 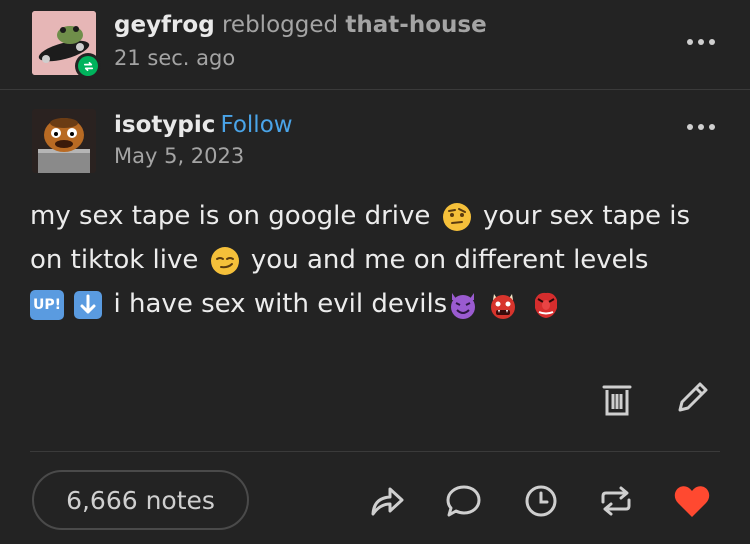 I want to click on post-text: your sex tape is, so click(x=586, y=216).